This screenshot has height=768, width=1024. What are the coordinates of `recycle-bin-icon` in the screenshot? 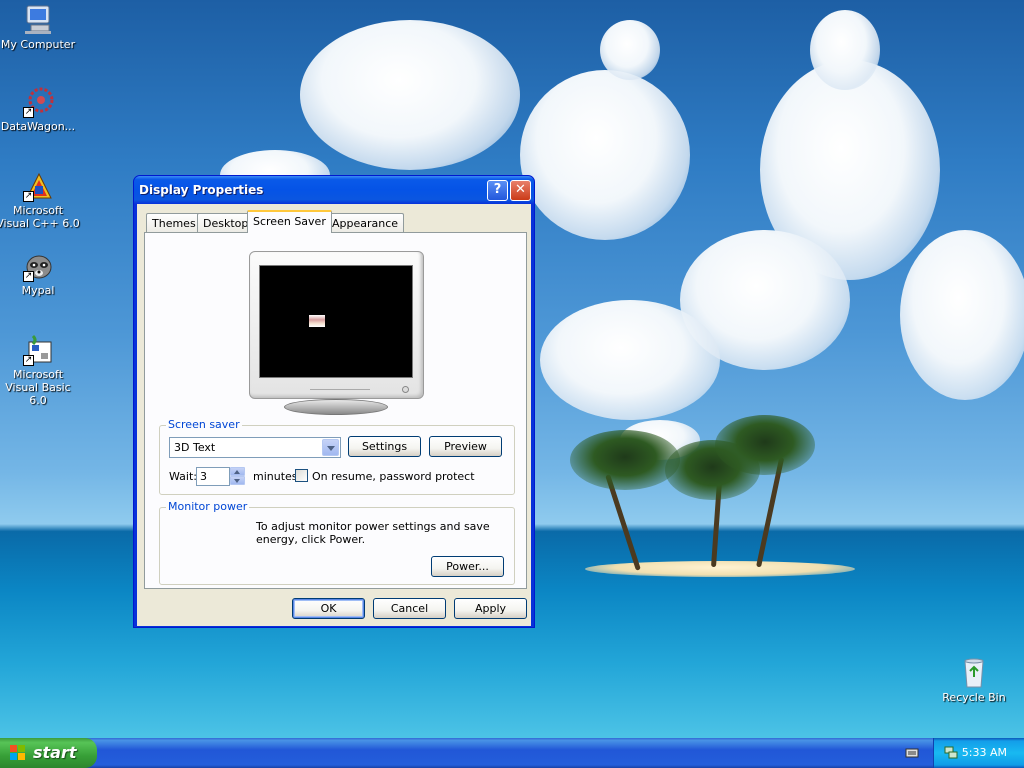 It's located at (974, 673).